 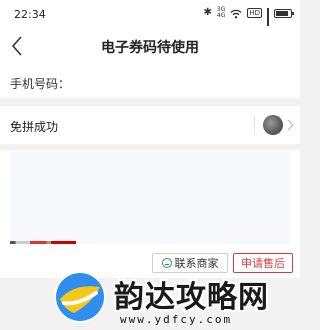 I want to click on watermark-logo-icon, so click(x=80, y=297).